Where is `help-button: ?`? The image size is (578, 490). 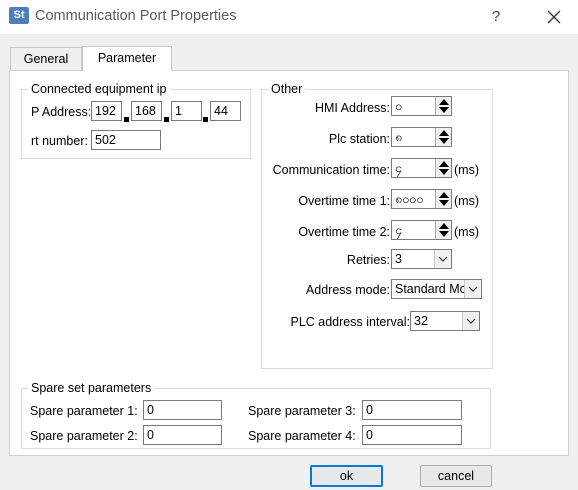 help-button: ? is located at coordinates (496, 17).